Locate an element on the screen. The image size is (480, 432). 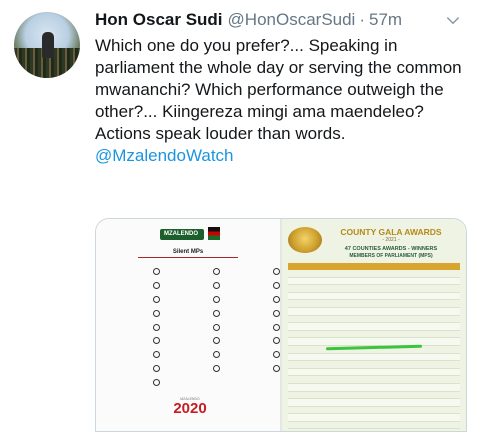
avatar is located at coordinates (47, 45).